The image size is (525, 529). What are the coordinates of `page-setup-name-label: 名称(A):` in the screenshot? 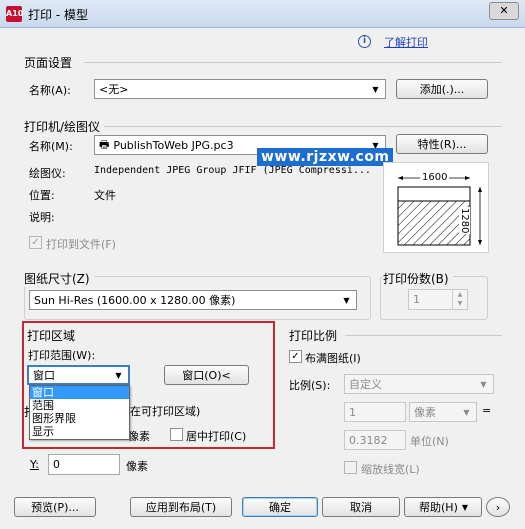 It's located at (50, 90).